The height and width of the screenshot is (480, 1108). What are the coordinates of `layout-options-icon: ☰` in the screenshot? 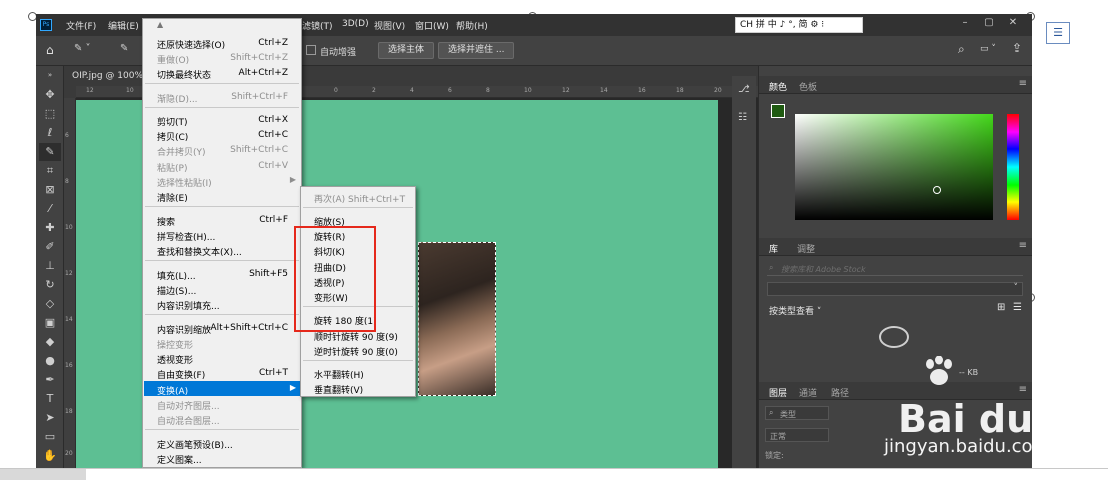 It's located at (1058, 33).